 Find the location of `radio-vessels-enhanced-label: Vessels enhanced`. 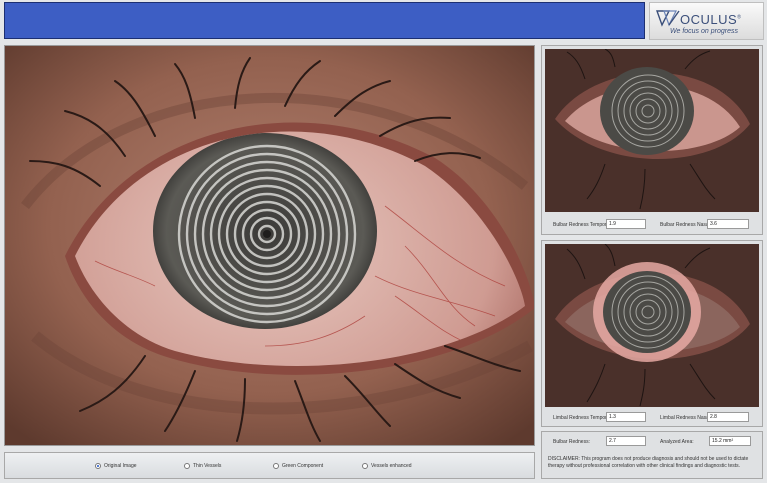

radio-vessels-enhanced-label: Vessels enhanced is located at coordinates (391, 466).